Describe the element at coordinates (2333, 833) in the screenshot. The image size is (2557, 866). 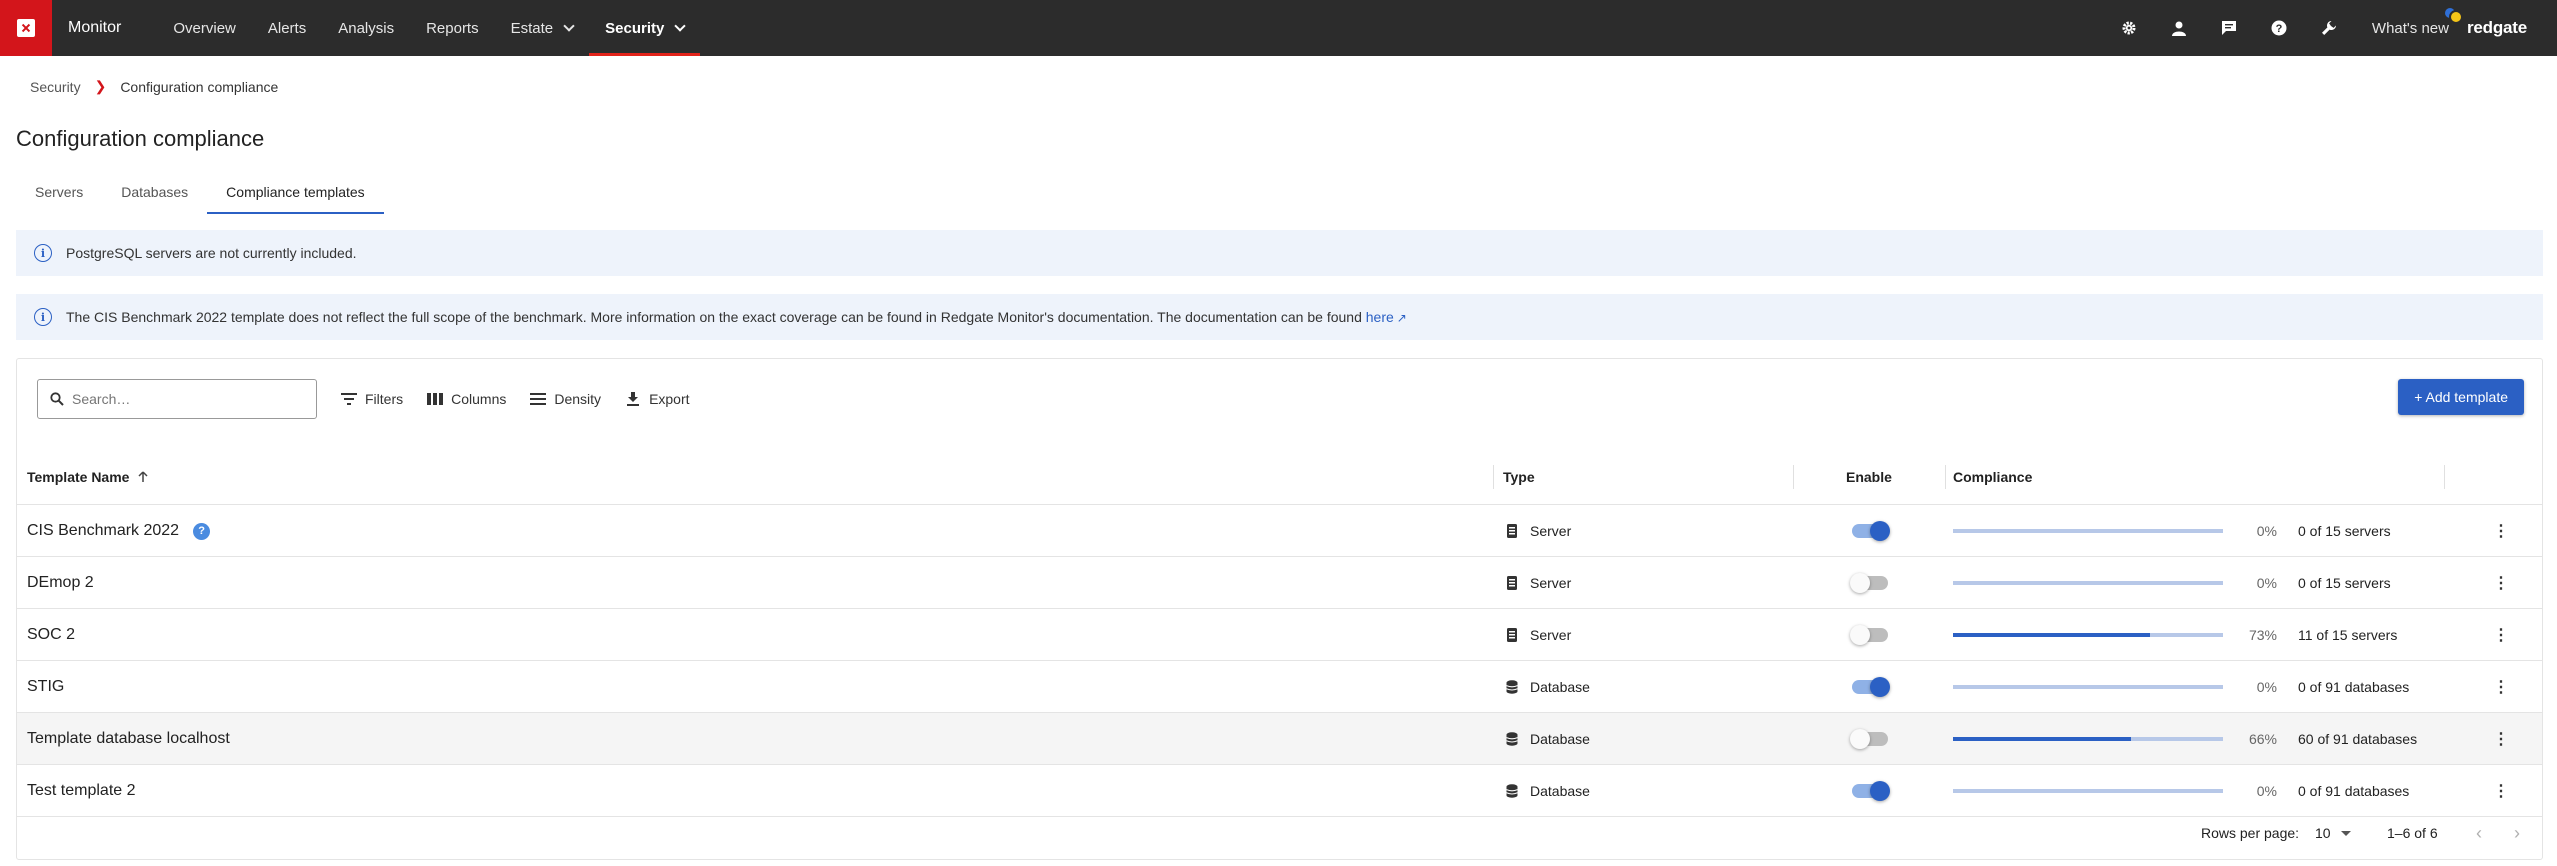
I see `rows-per-page-select: 10` at that location.